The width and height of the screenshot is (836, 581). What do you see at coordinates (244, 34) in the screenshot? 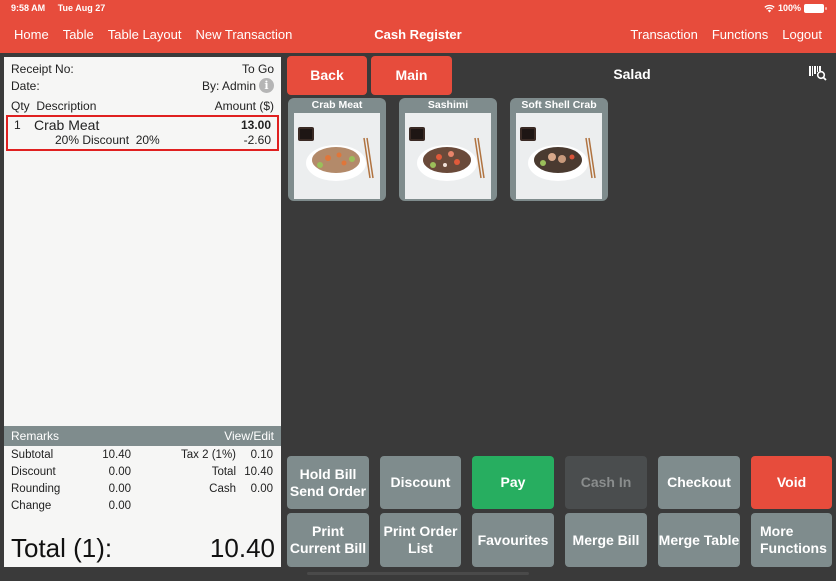
I see `nav-new-transaction: New Transaction` at bounding box center [244, 34].